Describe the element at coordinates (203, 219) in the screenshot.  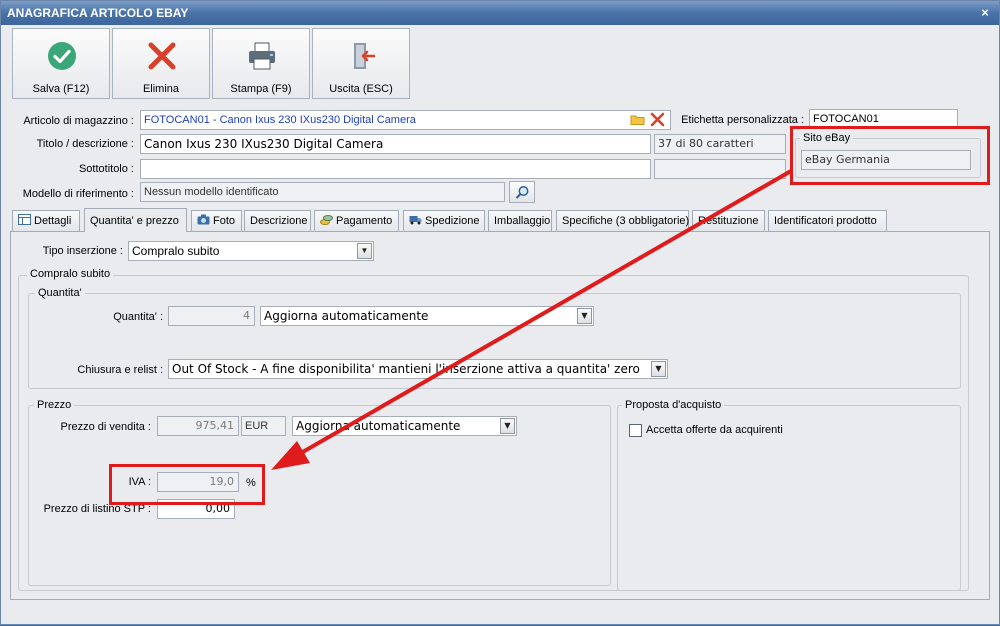
I see `camera-icon` at that location.